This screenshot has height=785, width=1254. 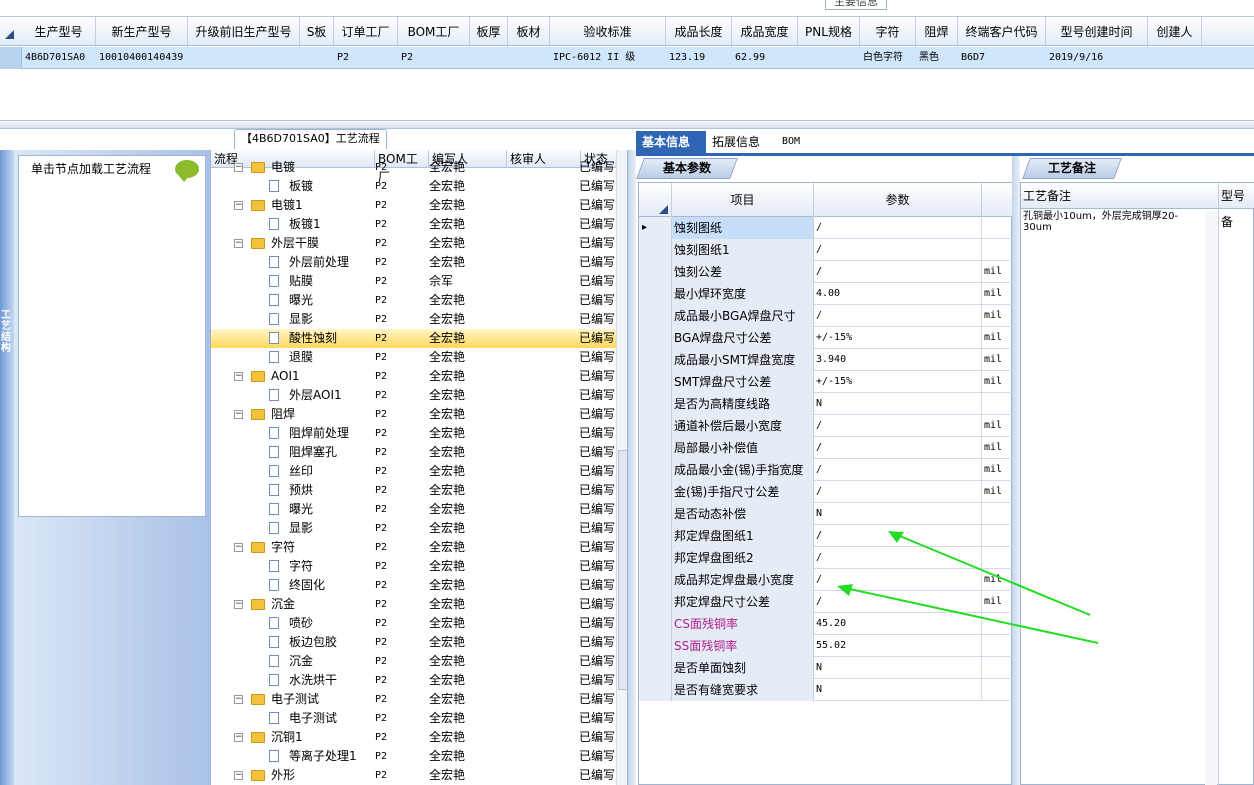 I want to click on param-row: 金(锡)手指尺寸公差 / mil, so click(x=826, y=492).